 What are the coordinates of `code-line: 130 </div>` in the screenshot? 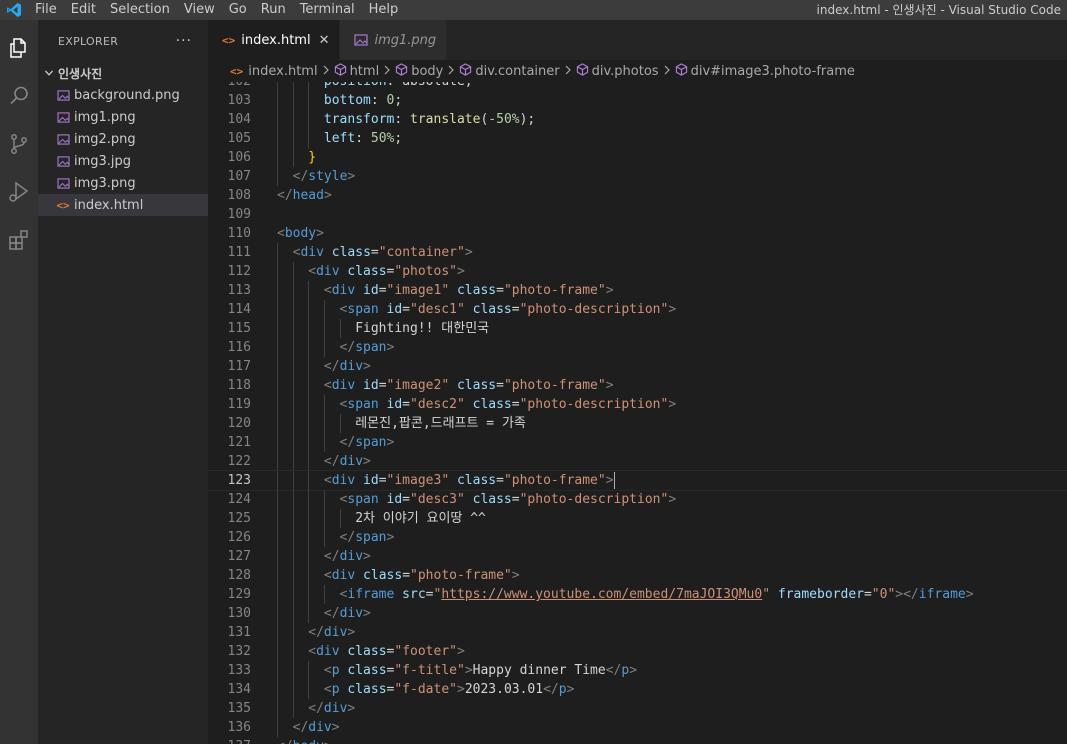 It's located at (637, 613).